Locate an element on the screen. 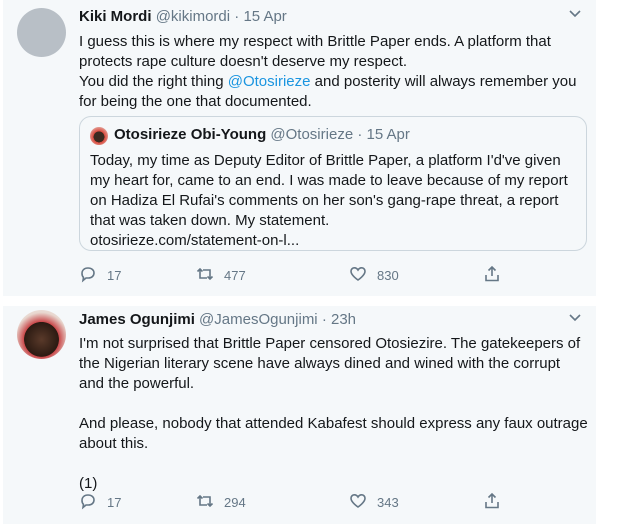 This screenshot has width=632, height=526. timestamp: 23h is located at coordinates (343, 319).